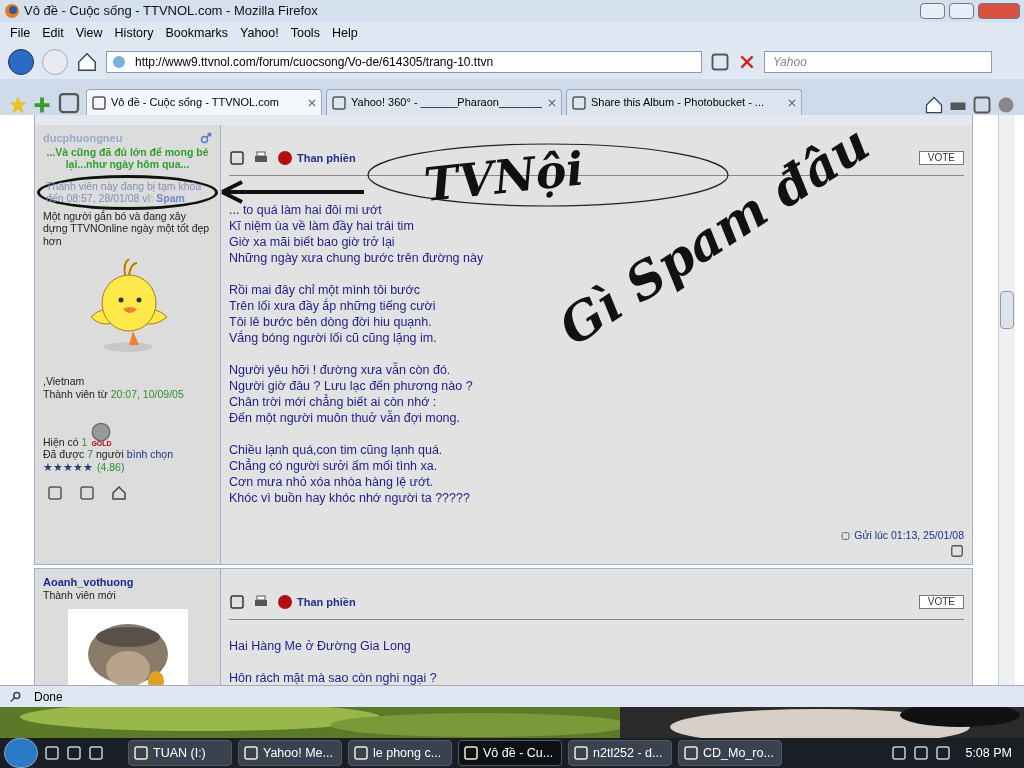  I want to click on post-timestamp: Gửi lúc 01:13, 25/01/08, so click(909, 536).